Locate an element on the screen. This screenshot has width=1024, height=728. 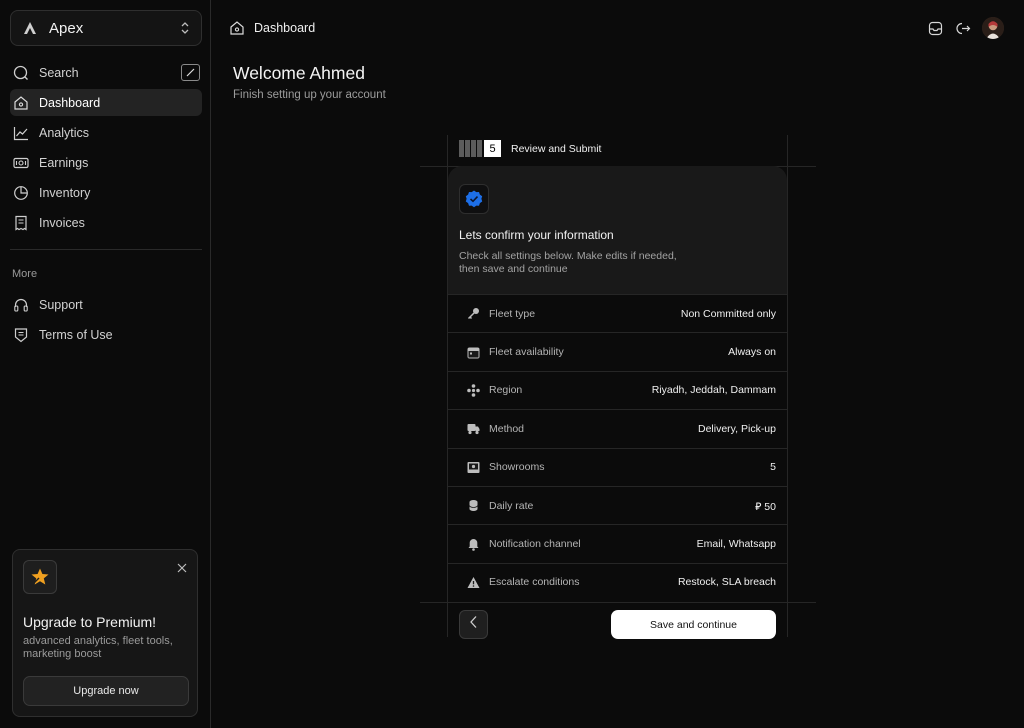
warning-icon is located at coordinates (473, 582).